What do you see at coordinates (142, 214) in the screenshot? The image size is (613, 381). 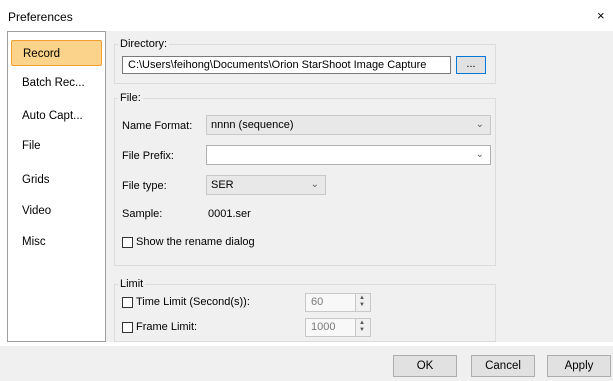 I see `sample-label: Sample:` at bounding box center [142, 214].